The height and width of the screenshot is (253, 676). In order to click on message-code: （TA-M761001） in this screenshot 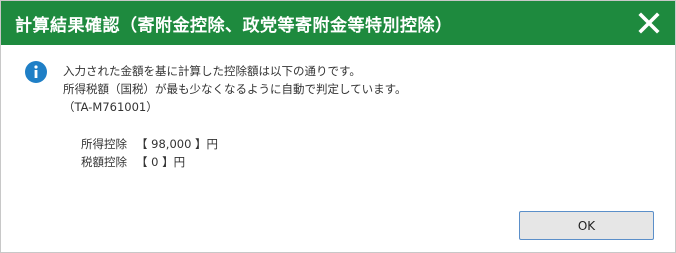, I will do `click(110, 107)`.